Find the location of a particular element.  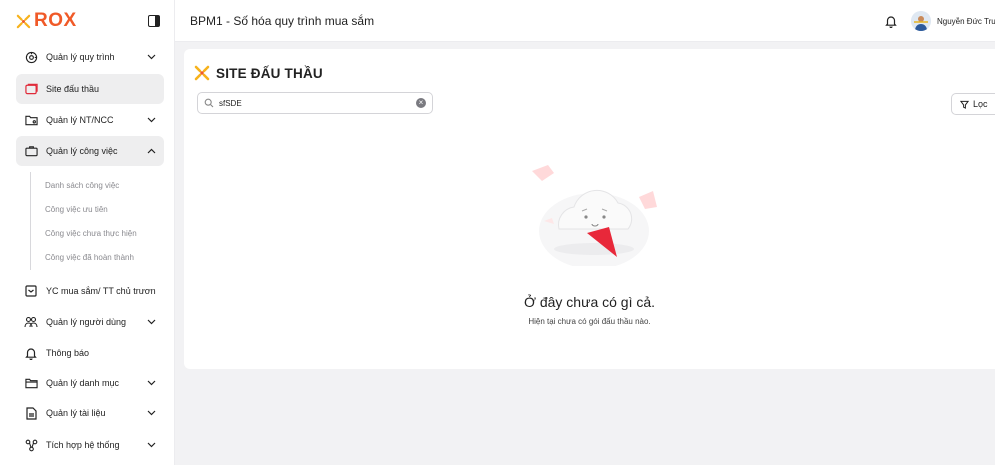

logo: ROX is located at coordinates (46, 21).